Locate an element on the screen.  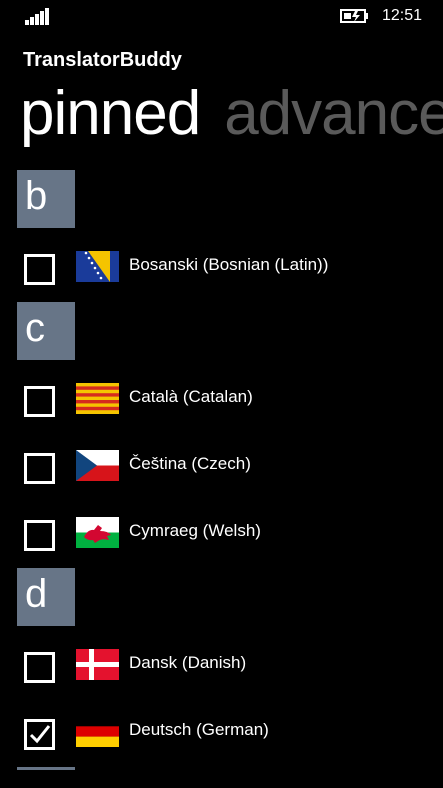
clock: 12:51 is located at coordinates (402, 15).